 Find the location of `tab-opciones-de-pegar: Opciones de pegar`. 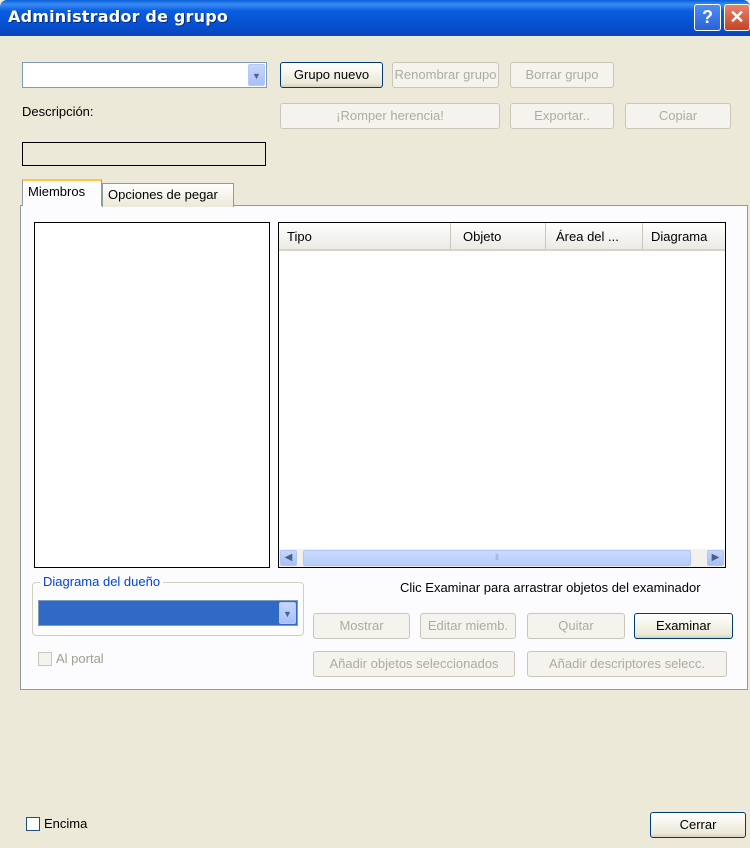

tab-opciones-de-pegar: Opciones de pegar is located at coordinates (168, 195).